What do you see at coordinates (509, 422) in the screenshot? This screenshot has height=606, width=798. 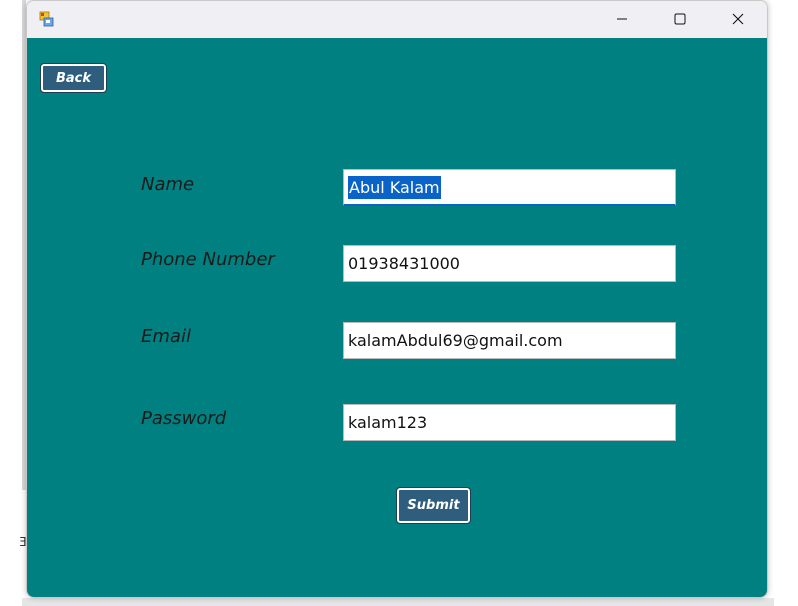 I see `password-field: kalam123` at bounding box center [509, 422].